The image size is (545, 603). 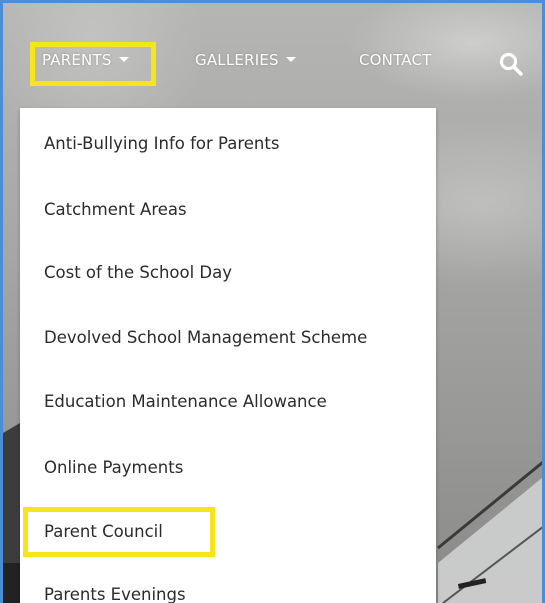 I want to click on parents-highlight-box, so click(x=93, y=64).